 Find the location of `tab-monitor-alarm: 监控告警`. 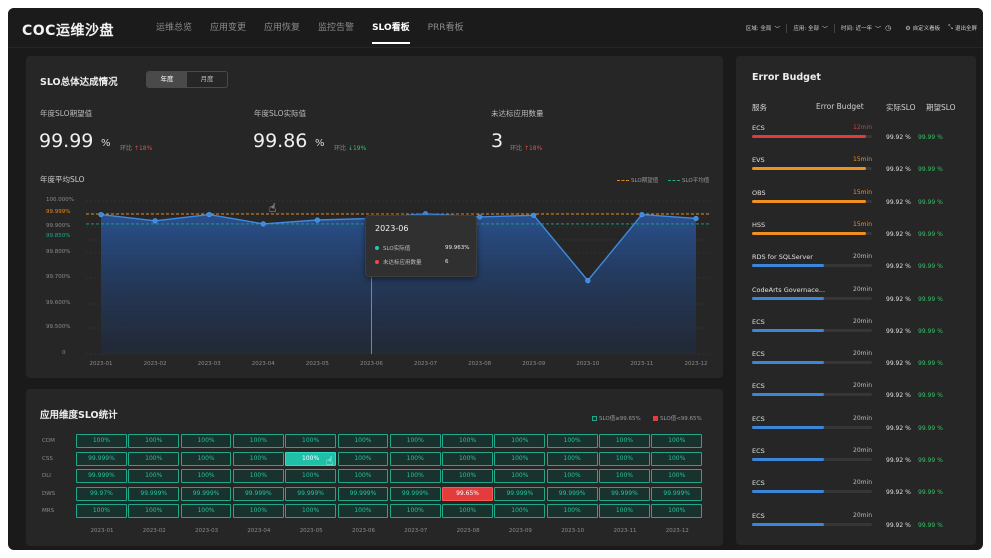

tab-monitor-alarm: 监控告警 is located at coordinates (336, 28).